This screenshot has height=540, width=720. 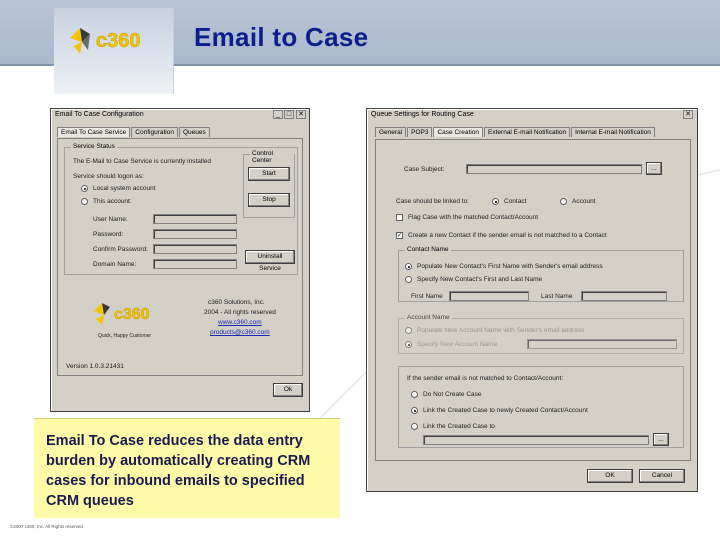 What do you see at coordinates (108, 234) in the screenshot?
I see `password-label: Password:` at bounding box center [108, 234].